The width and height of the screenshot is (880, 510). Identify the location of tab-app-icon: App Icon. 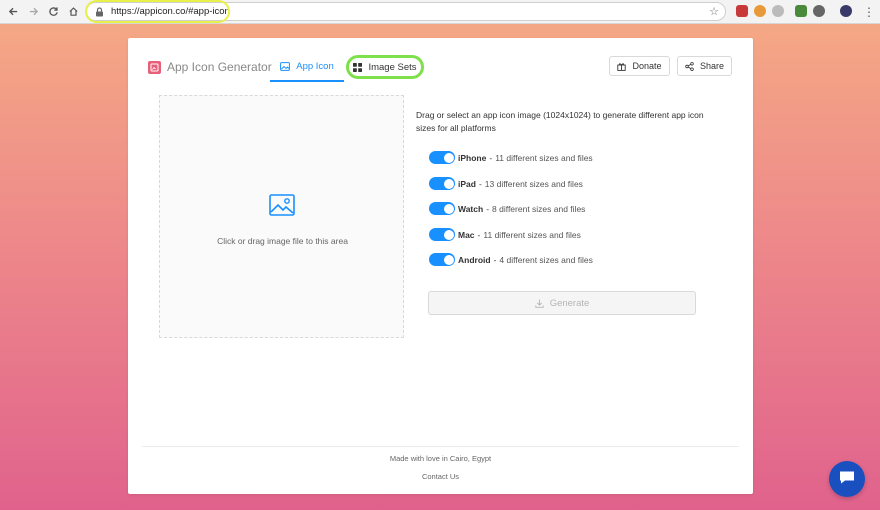
(307, 67).